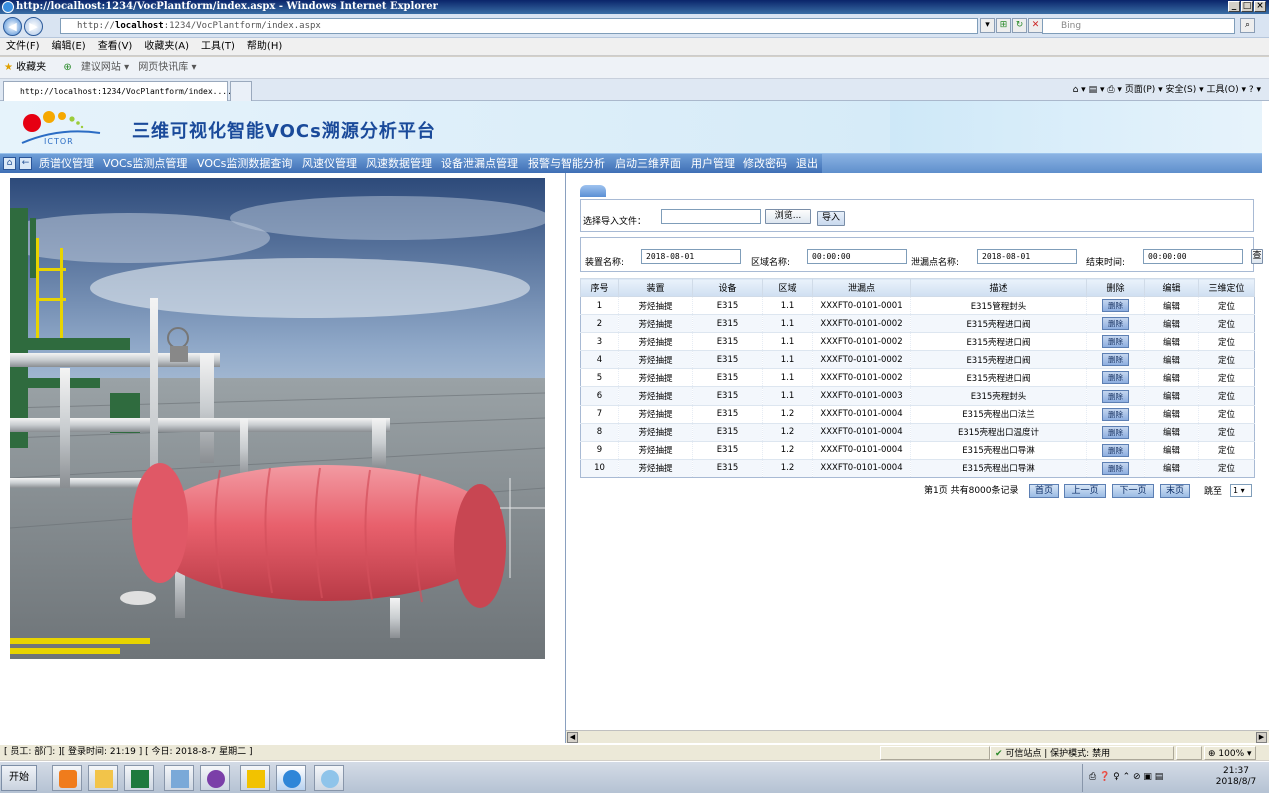 The height and width of the screenshot is (793, 1269). I want to click on prev-page-button: 上一页, so click(1085, 491).